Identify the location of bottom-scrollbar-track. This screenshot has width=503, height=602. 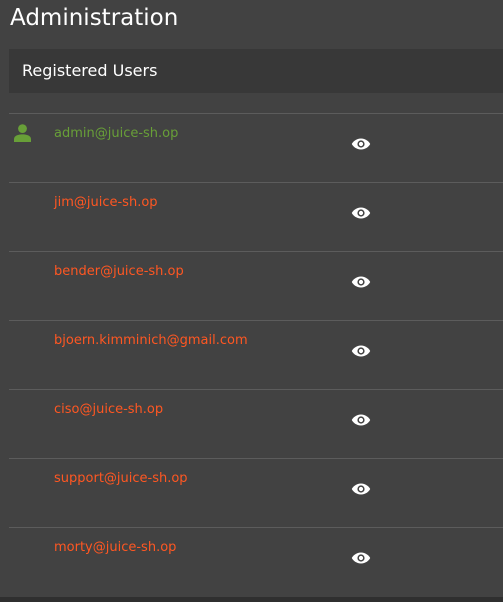
(251, 599).